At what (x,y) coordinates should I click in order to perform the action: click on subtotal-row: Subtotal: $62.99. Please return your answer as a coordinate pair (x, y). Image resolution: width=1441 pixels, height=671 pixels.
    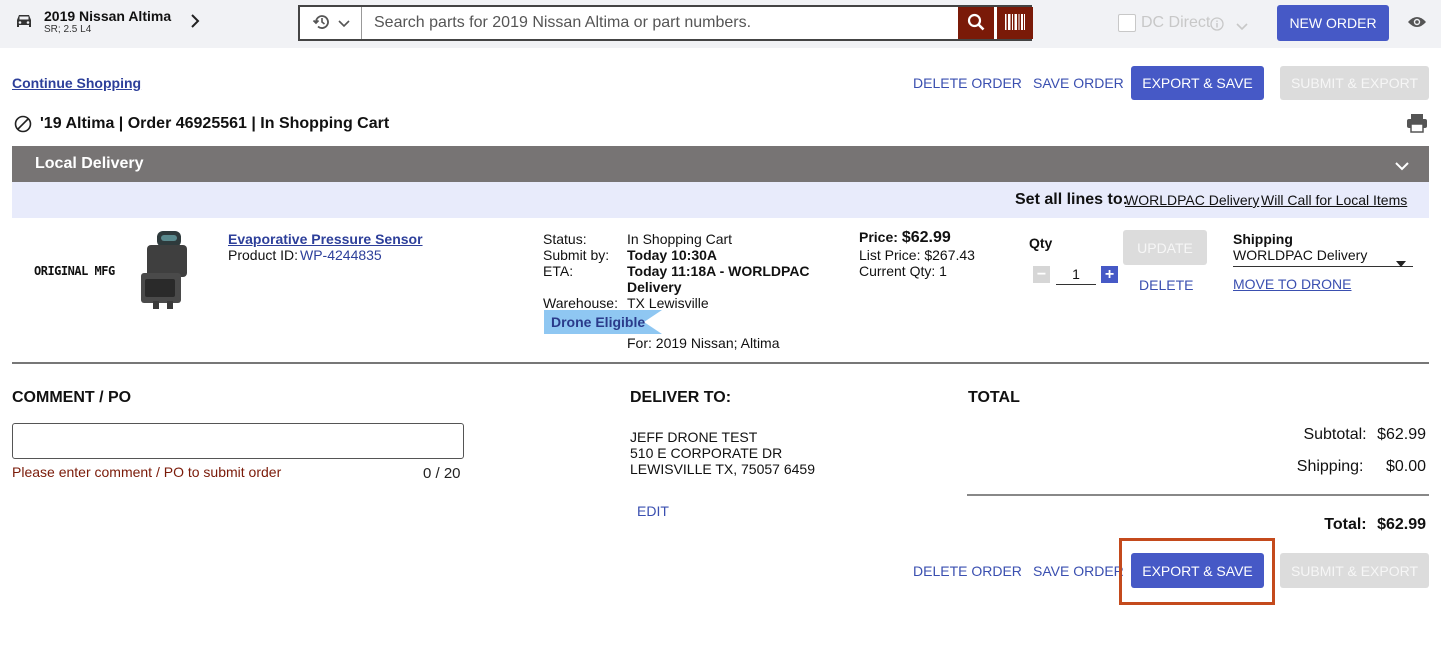
    Looking at the image, I should click on (1313, 435).